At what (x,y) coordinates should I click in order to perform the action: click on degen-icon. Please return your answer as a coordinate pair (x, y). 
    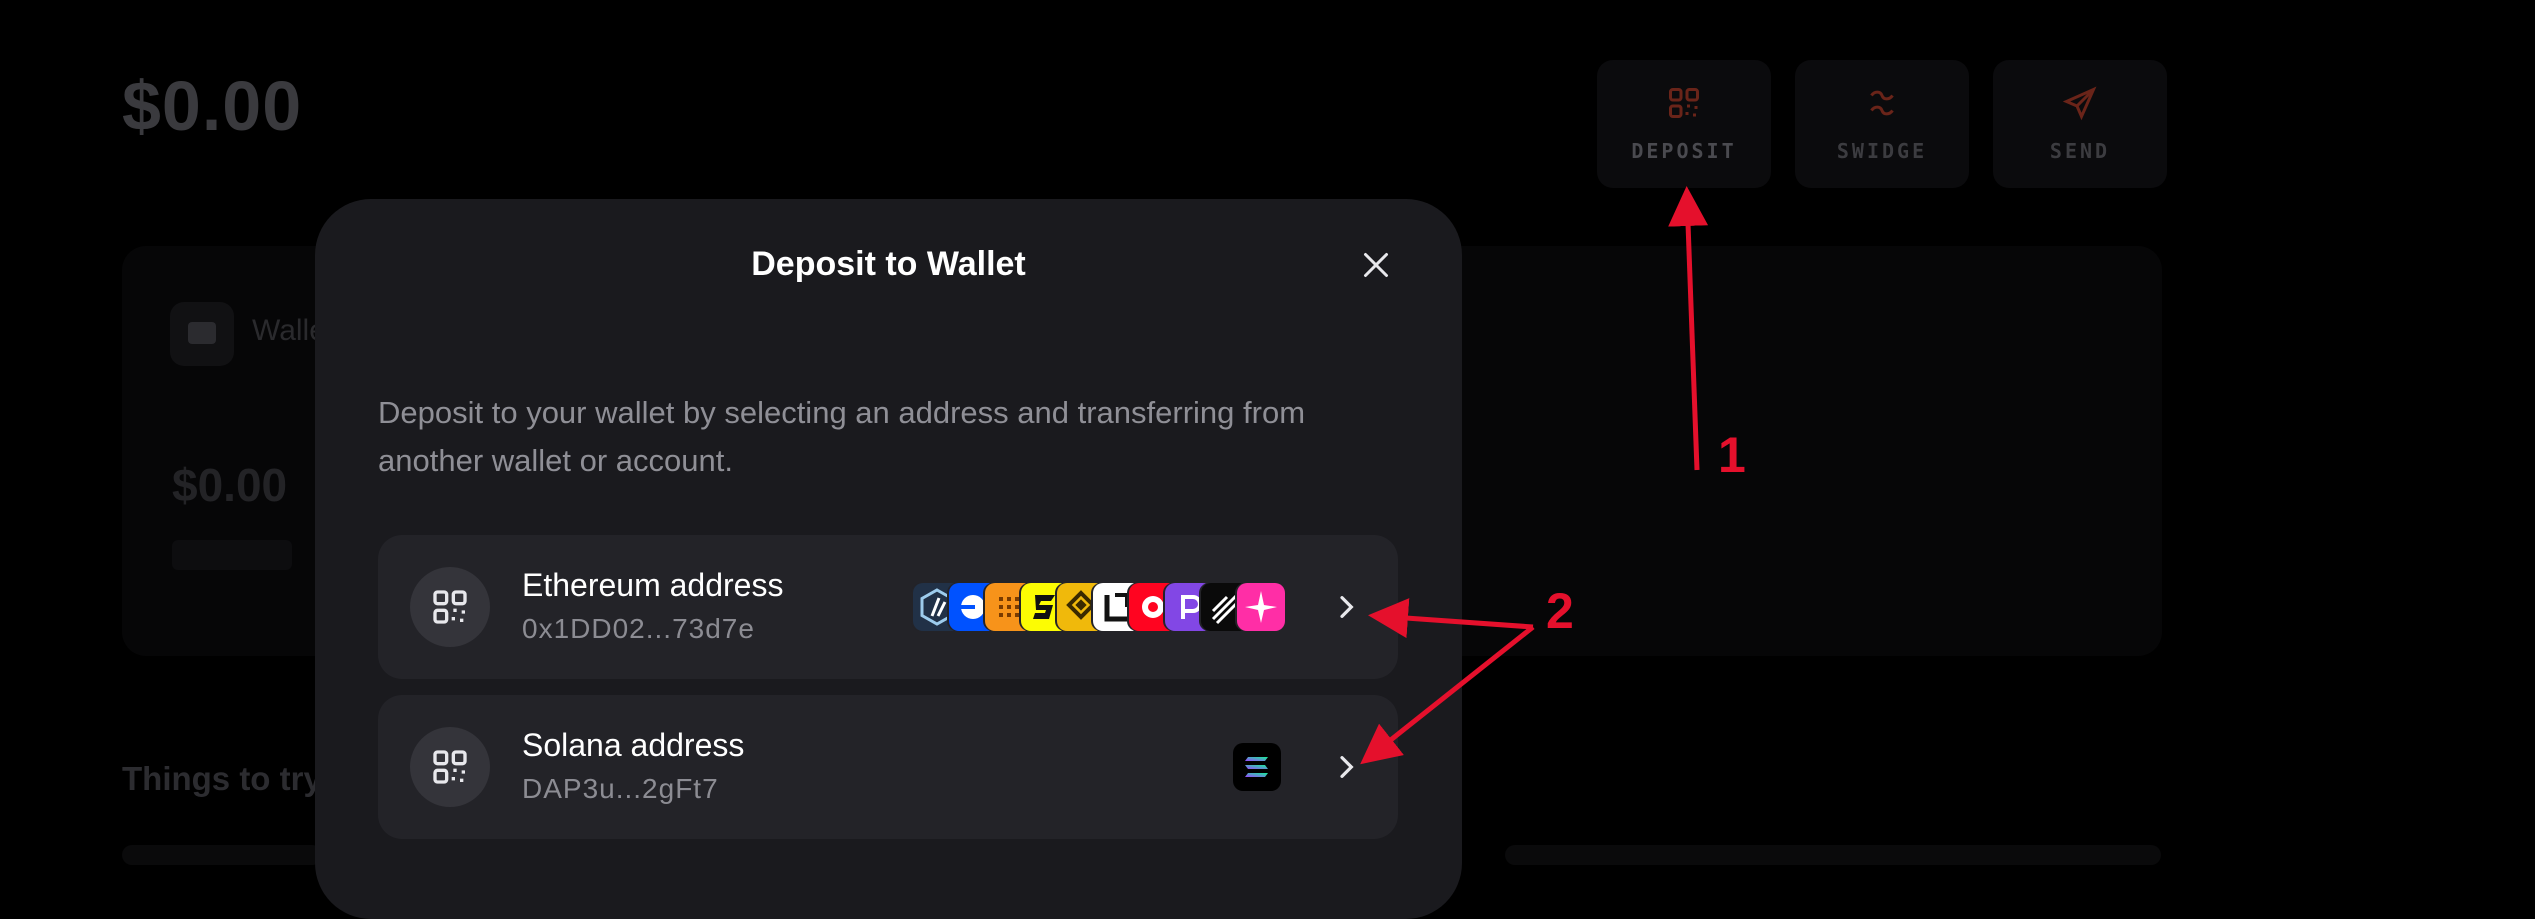
    Looking at the image, I should click on (1261, 607).